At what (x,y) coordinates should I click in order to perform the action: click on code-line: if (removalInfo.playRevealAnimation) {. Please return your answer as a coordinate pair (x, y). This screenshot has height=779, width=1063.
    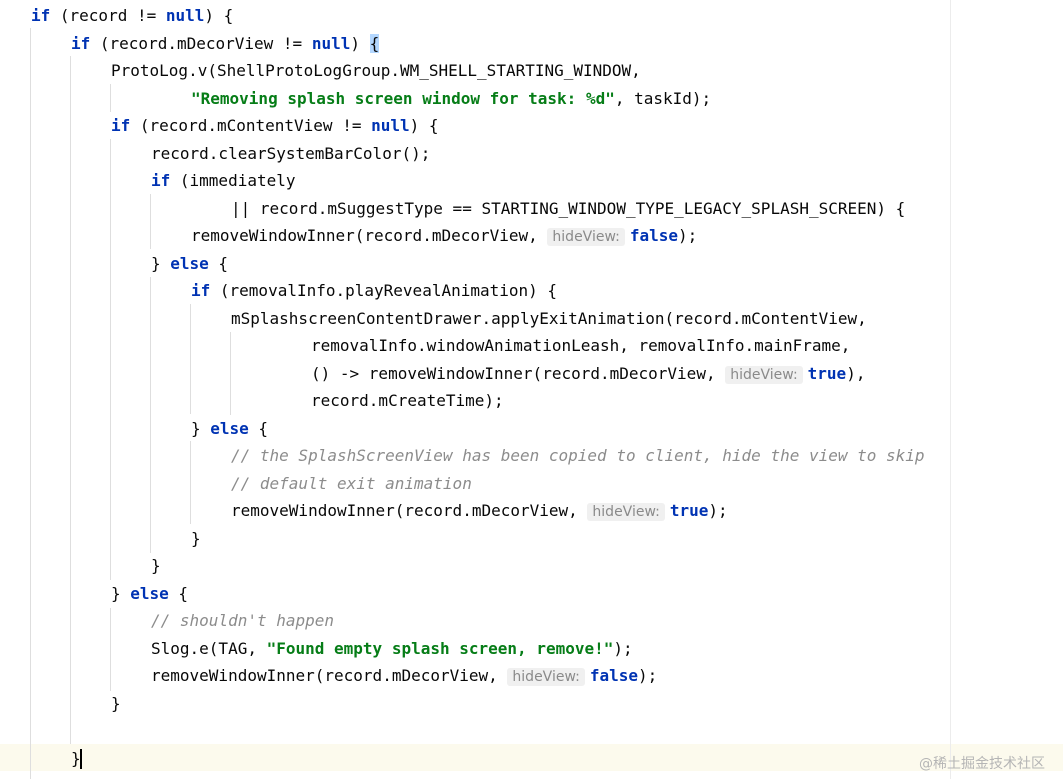
    Looking at the image, I should click on (374, 291).